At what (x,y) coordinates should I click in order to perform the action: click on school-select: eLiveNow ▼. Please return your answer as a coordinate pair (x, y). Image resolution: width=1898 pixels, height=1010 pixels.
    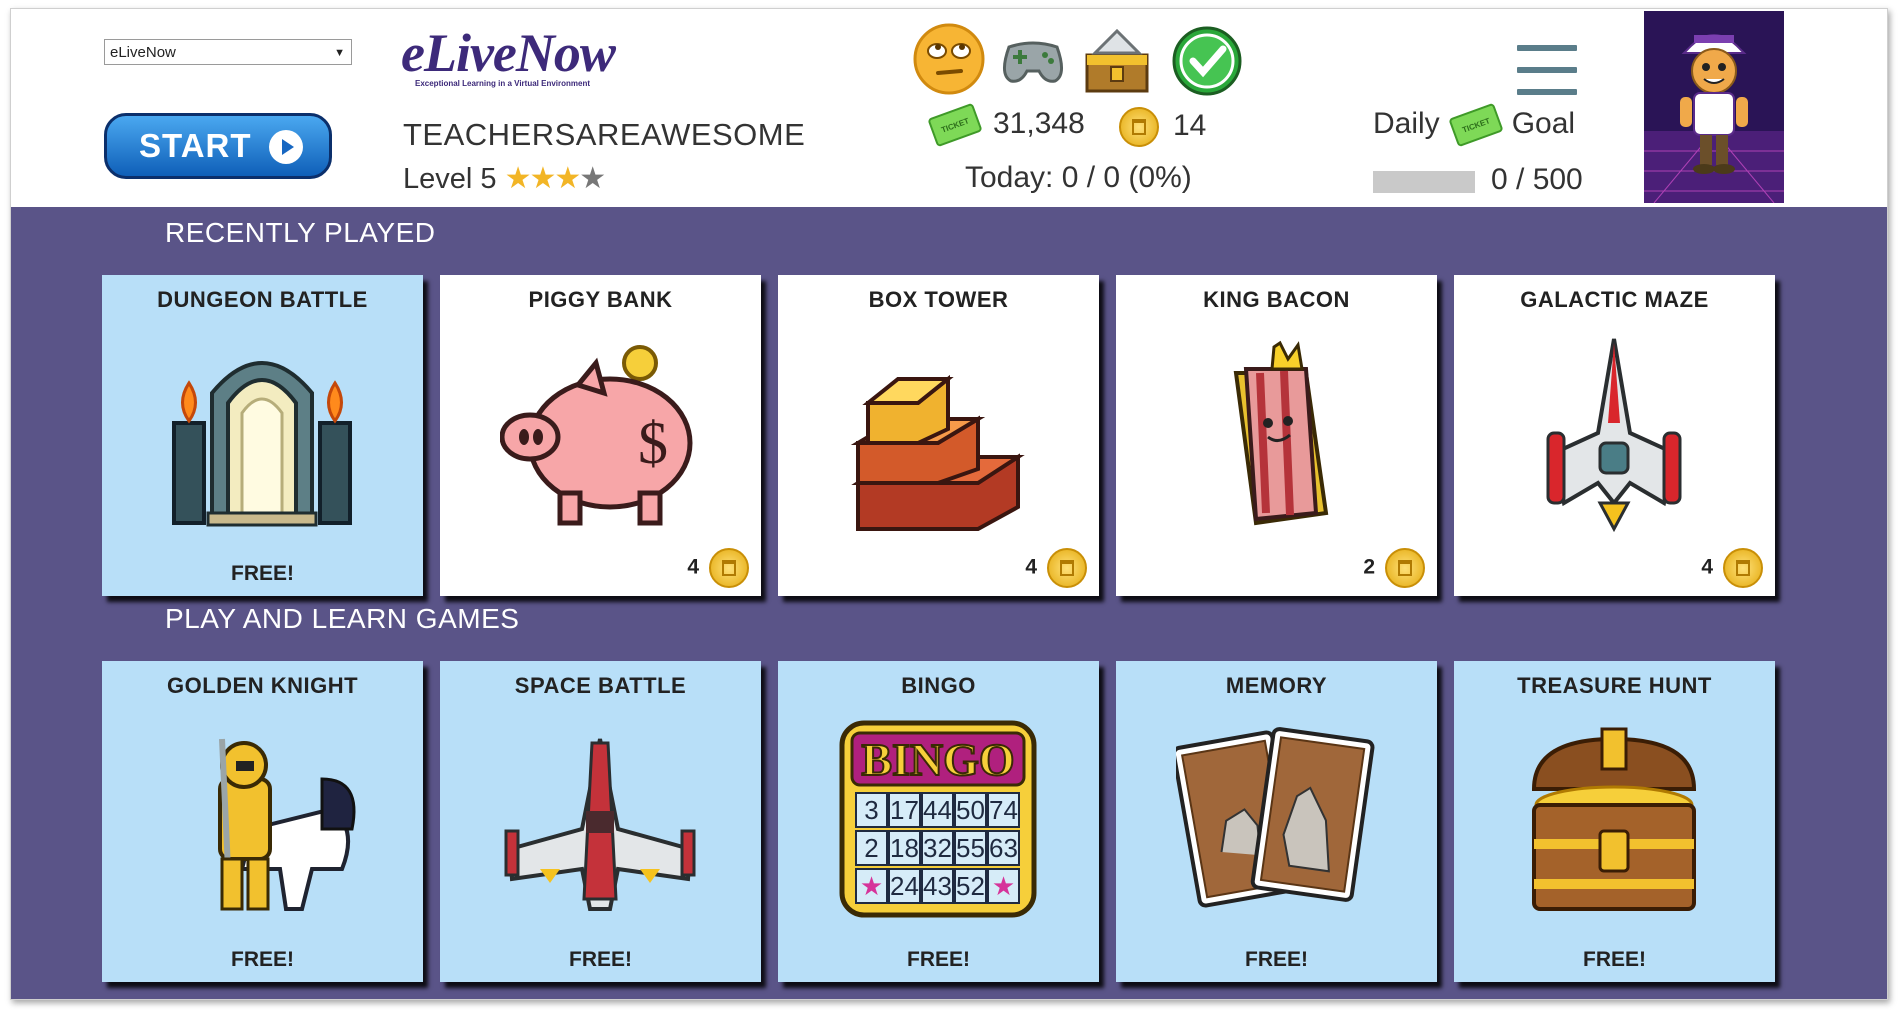
    Looking at the image, I should click on (228, 52).